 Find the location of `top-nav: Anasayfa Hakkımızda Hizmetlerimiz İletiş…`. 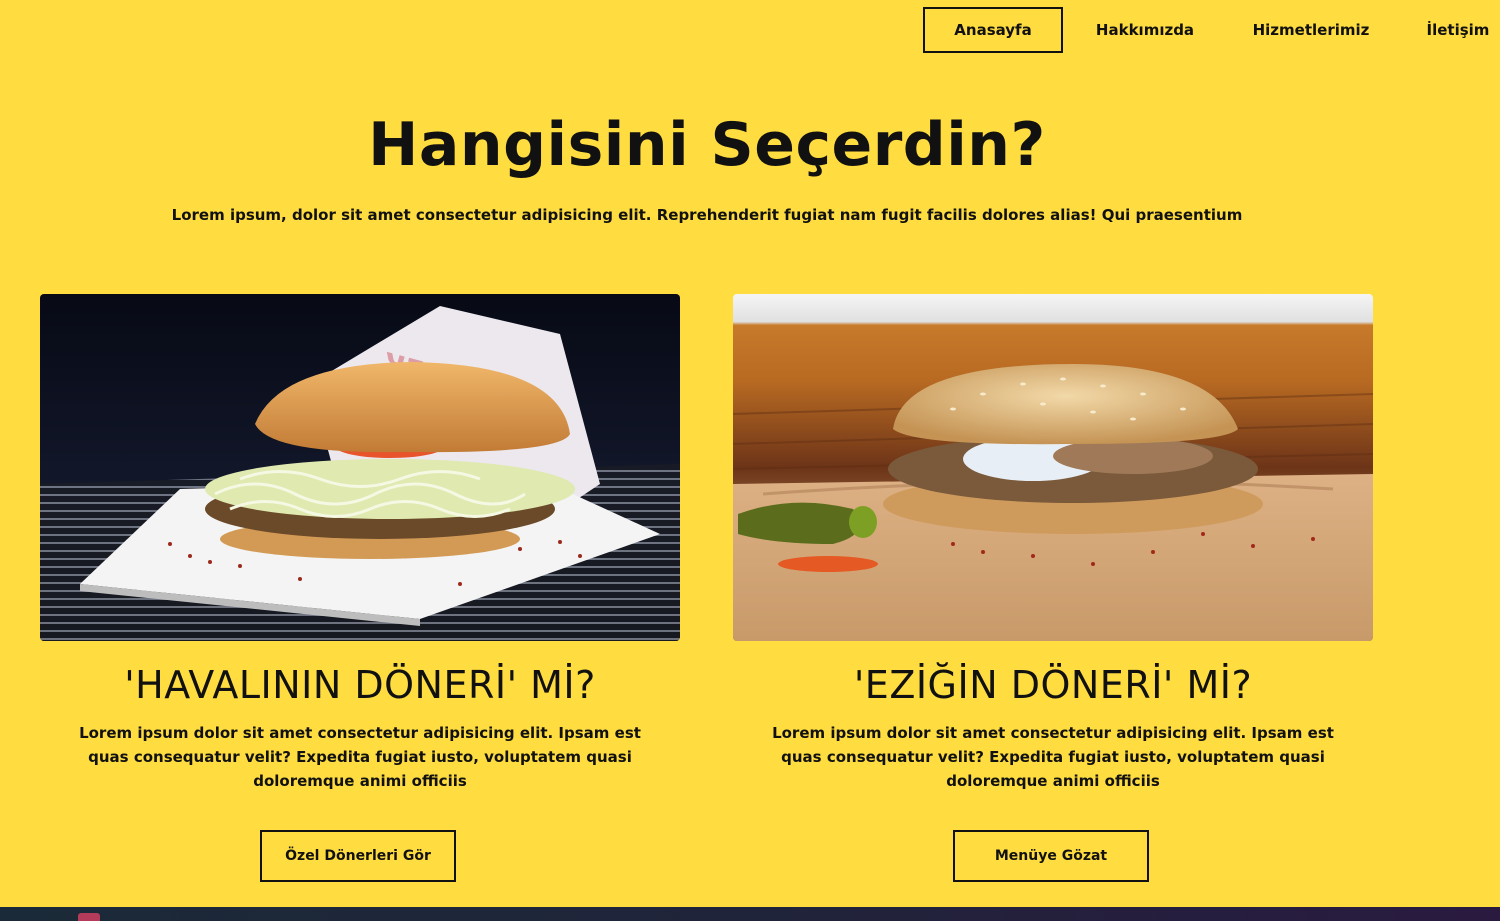

top-nav: Anasayfa Hakkımızda Hizmetlerimiz İletiş… is located at coordinates (1211, 30).